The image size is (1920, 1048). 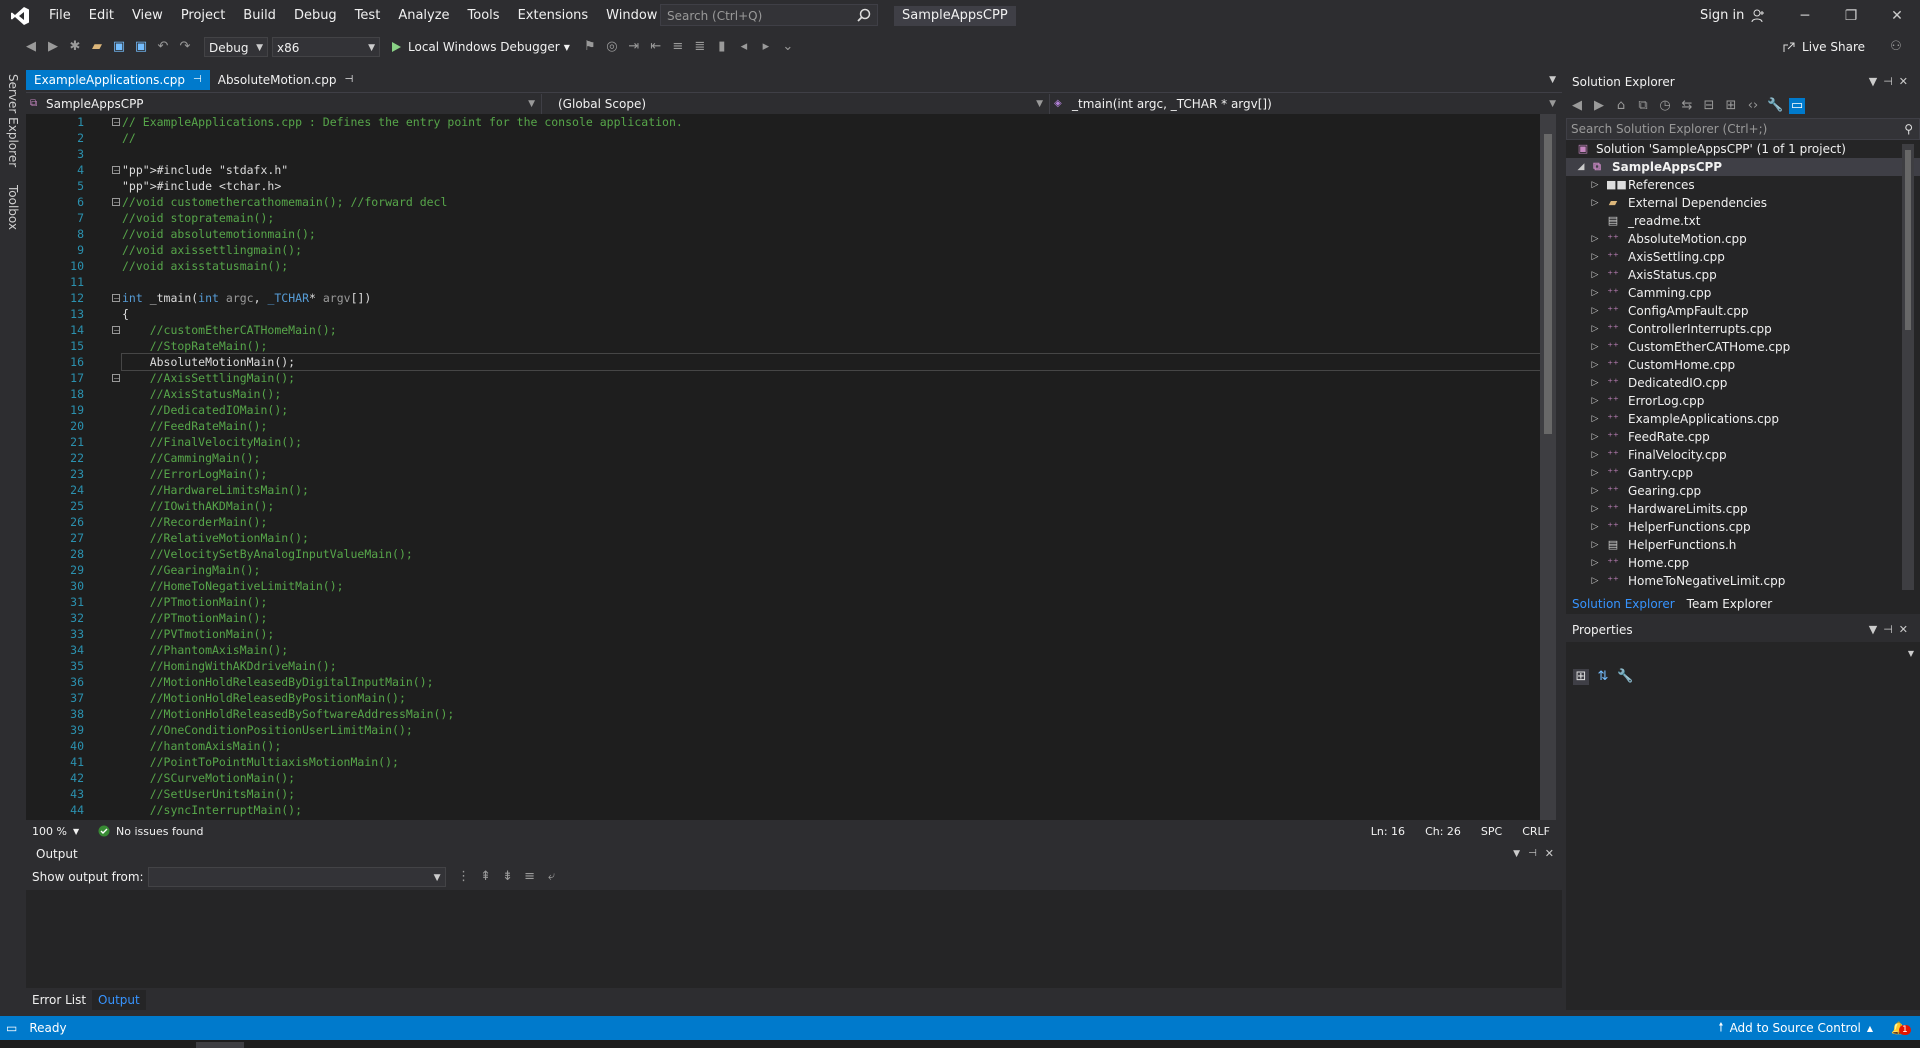 I want to click on collapse-all-icon: ⊟, so click(x=1709, y=106).